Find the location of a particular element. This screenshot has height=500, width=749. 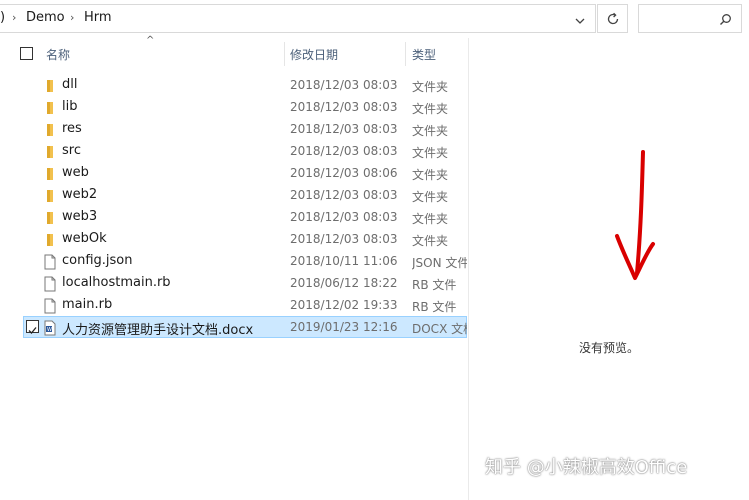

table-row: web2 2018/12/03 08:03 文件夹 is located at coordinates (234, 195).